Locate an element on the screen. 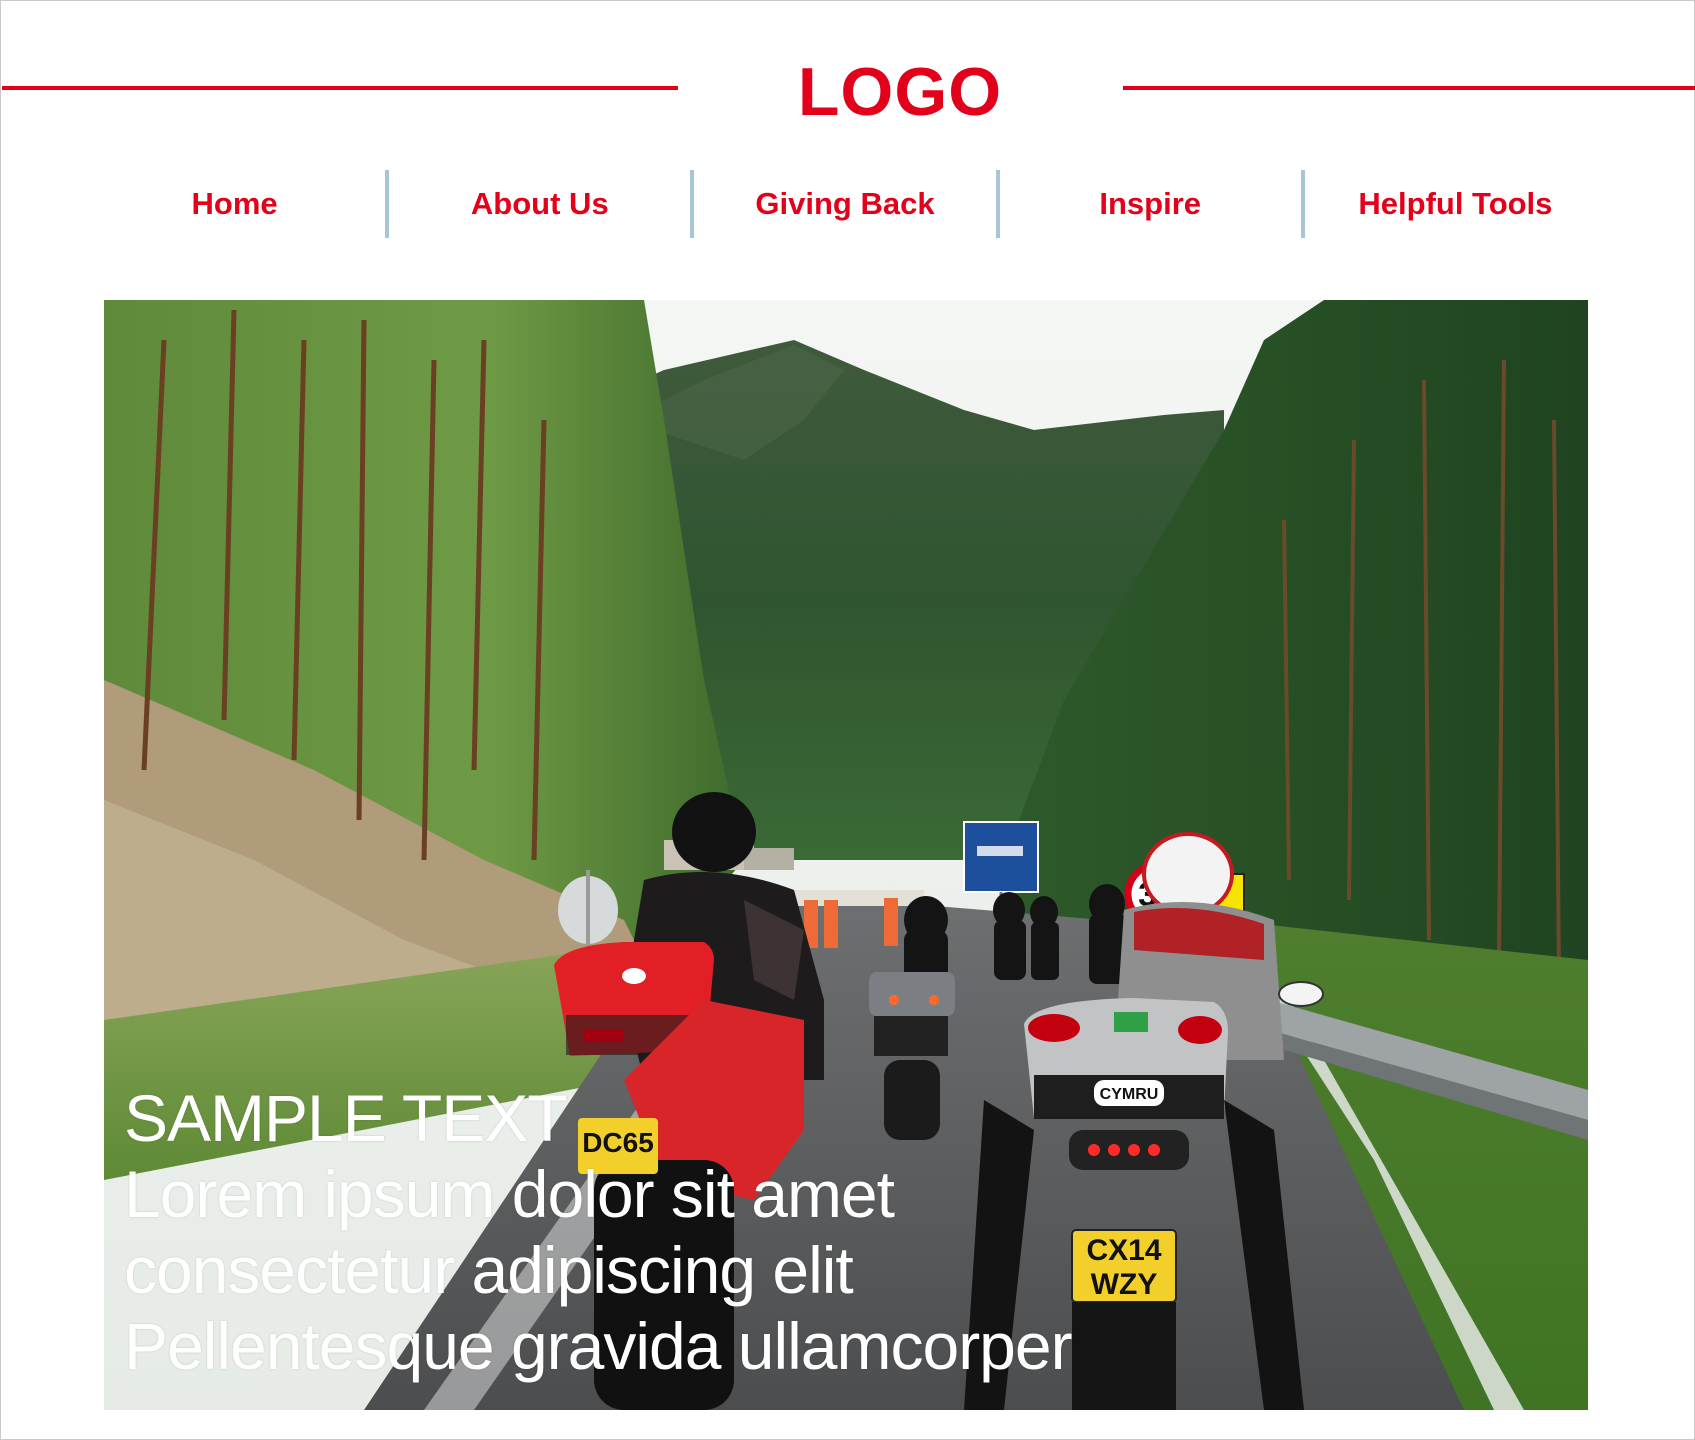  site-logo: LOGO is located at coordinates (900, 92).